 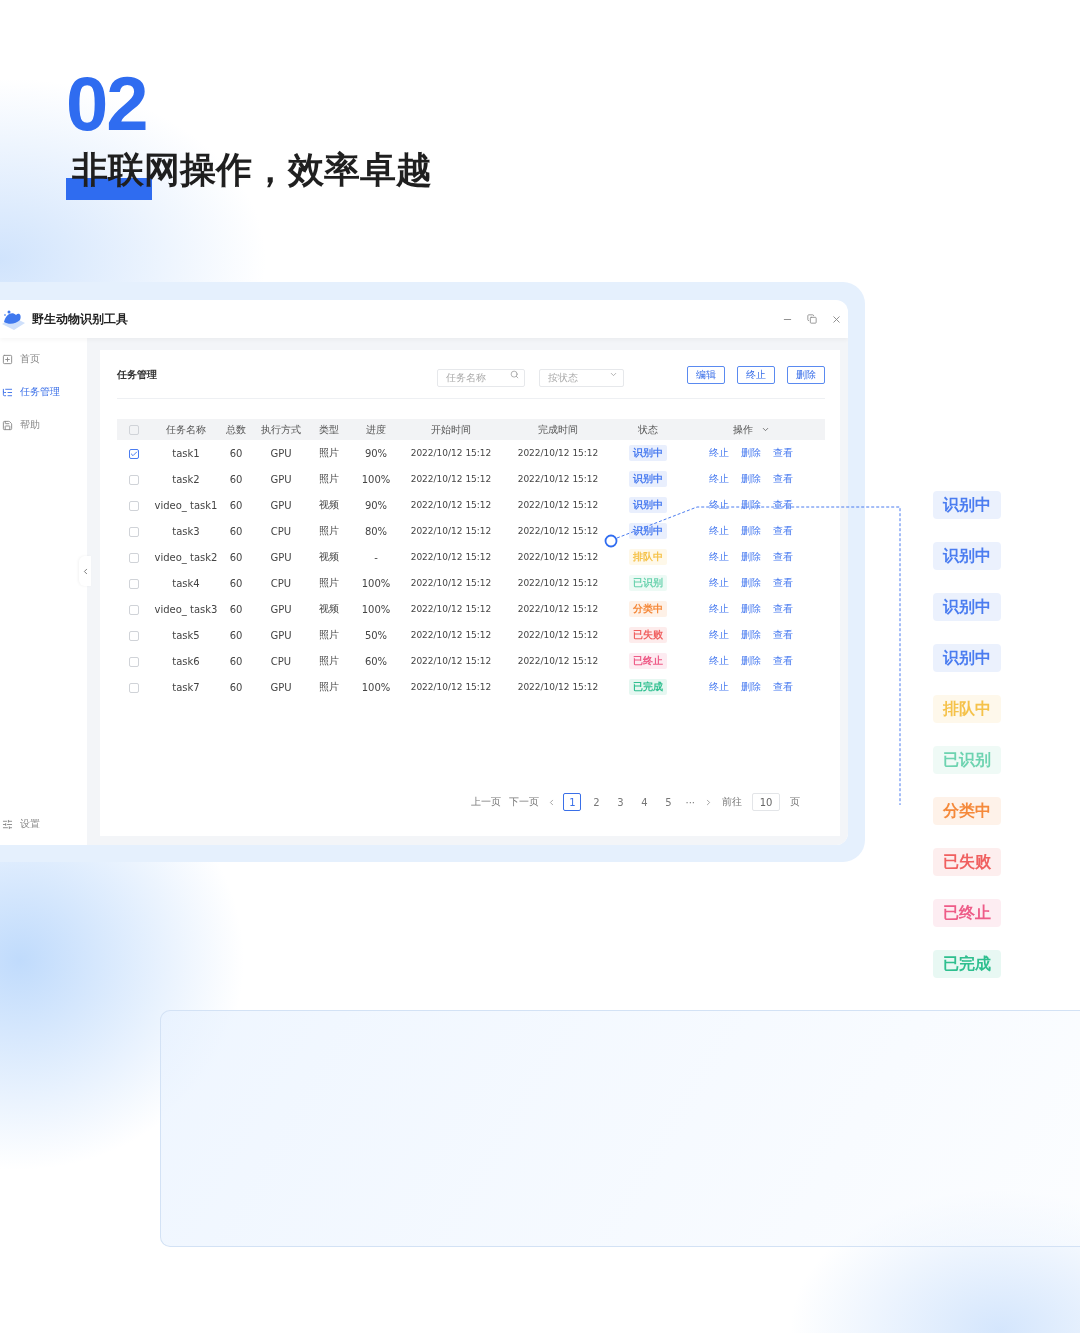 What do you see at coordinates (742, 429) in the screenshot?
I see `column-header: 操作` at bounding box center [742, 429].